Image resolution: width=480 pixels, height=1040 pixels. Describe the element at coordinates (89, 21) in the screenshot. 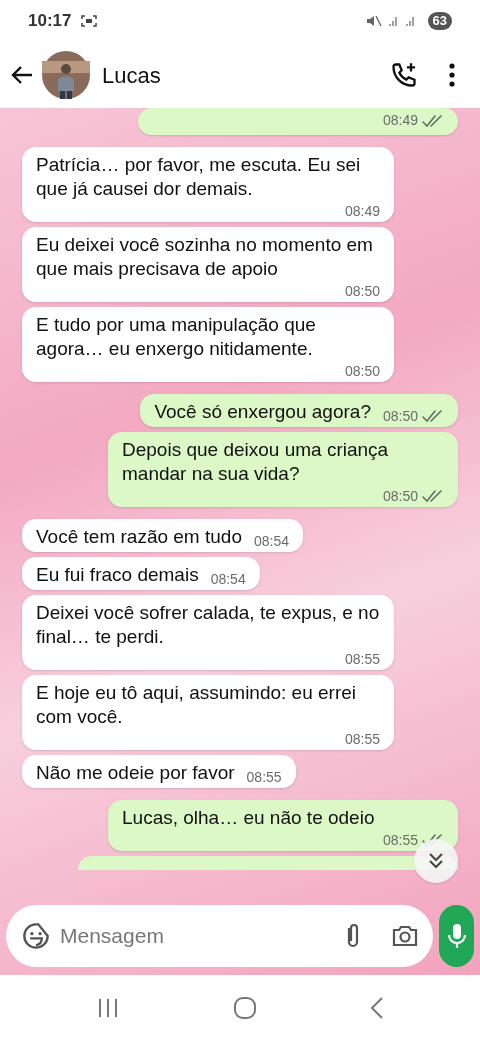

I see `screen-record-icon` at that location.